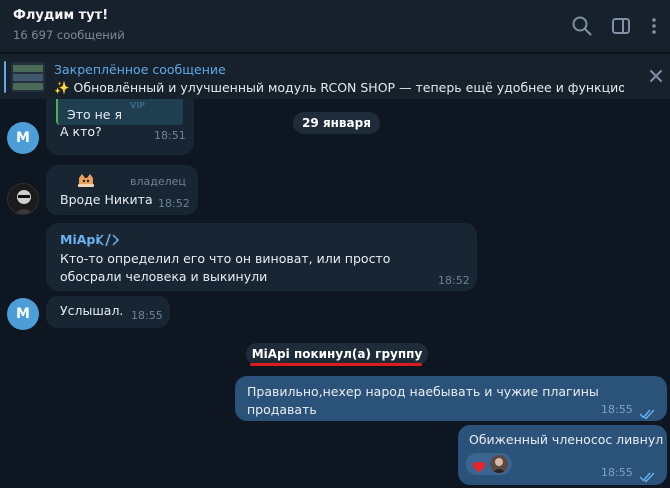 The image size is (670, 488). Describe the element at coordinates (337, 354) in the screenshot. I see `service-message: MiApi покинул(а) группу` at that location.